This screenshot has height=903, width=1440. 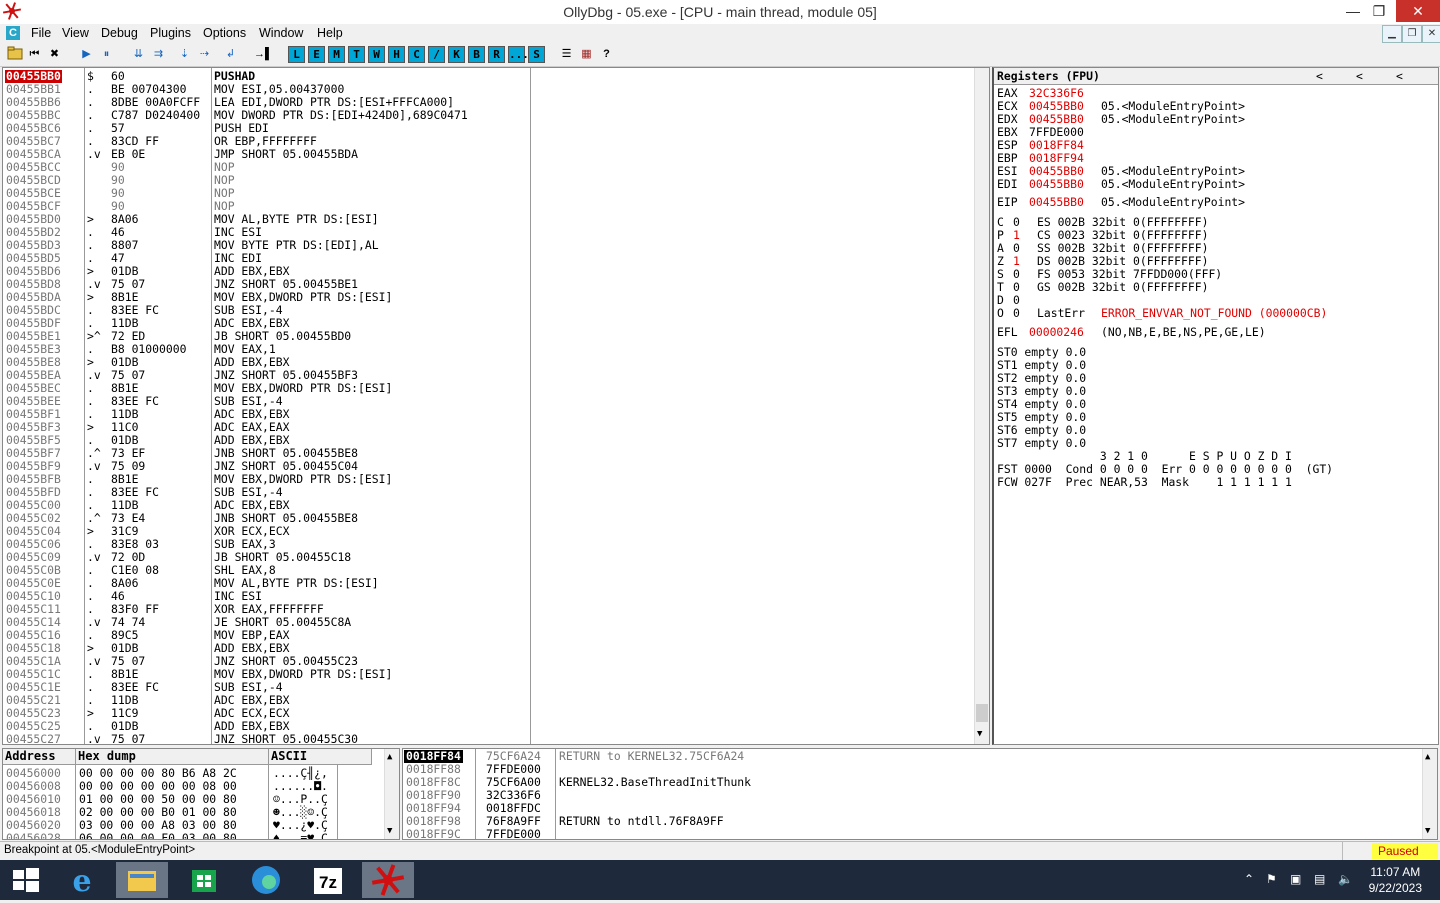 What do you see at coordinates (263, 54) in the screenshot?
I see `go-to-address-icon: →▌` at bounding box center [263, 54].